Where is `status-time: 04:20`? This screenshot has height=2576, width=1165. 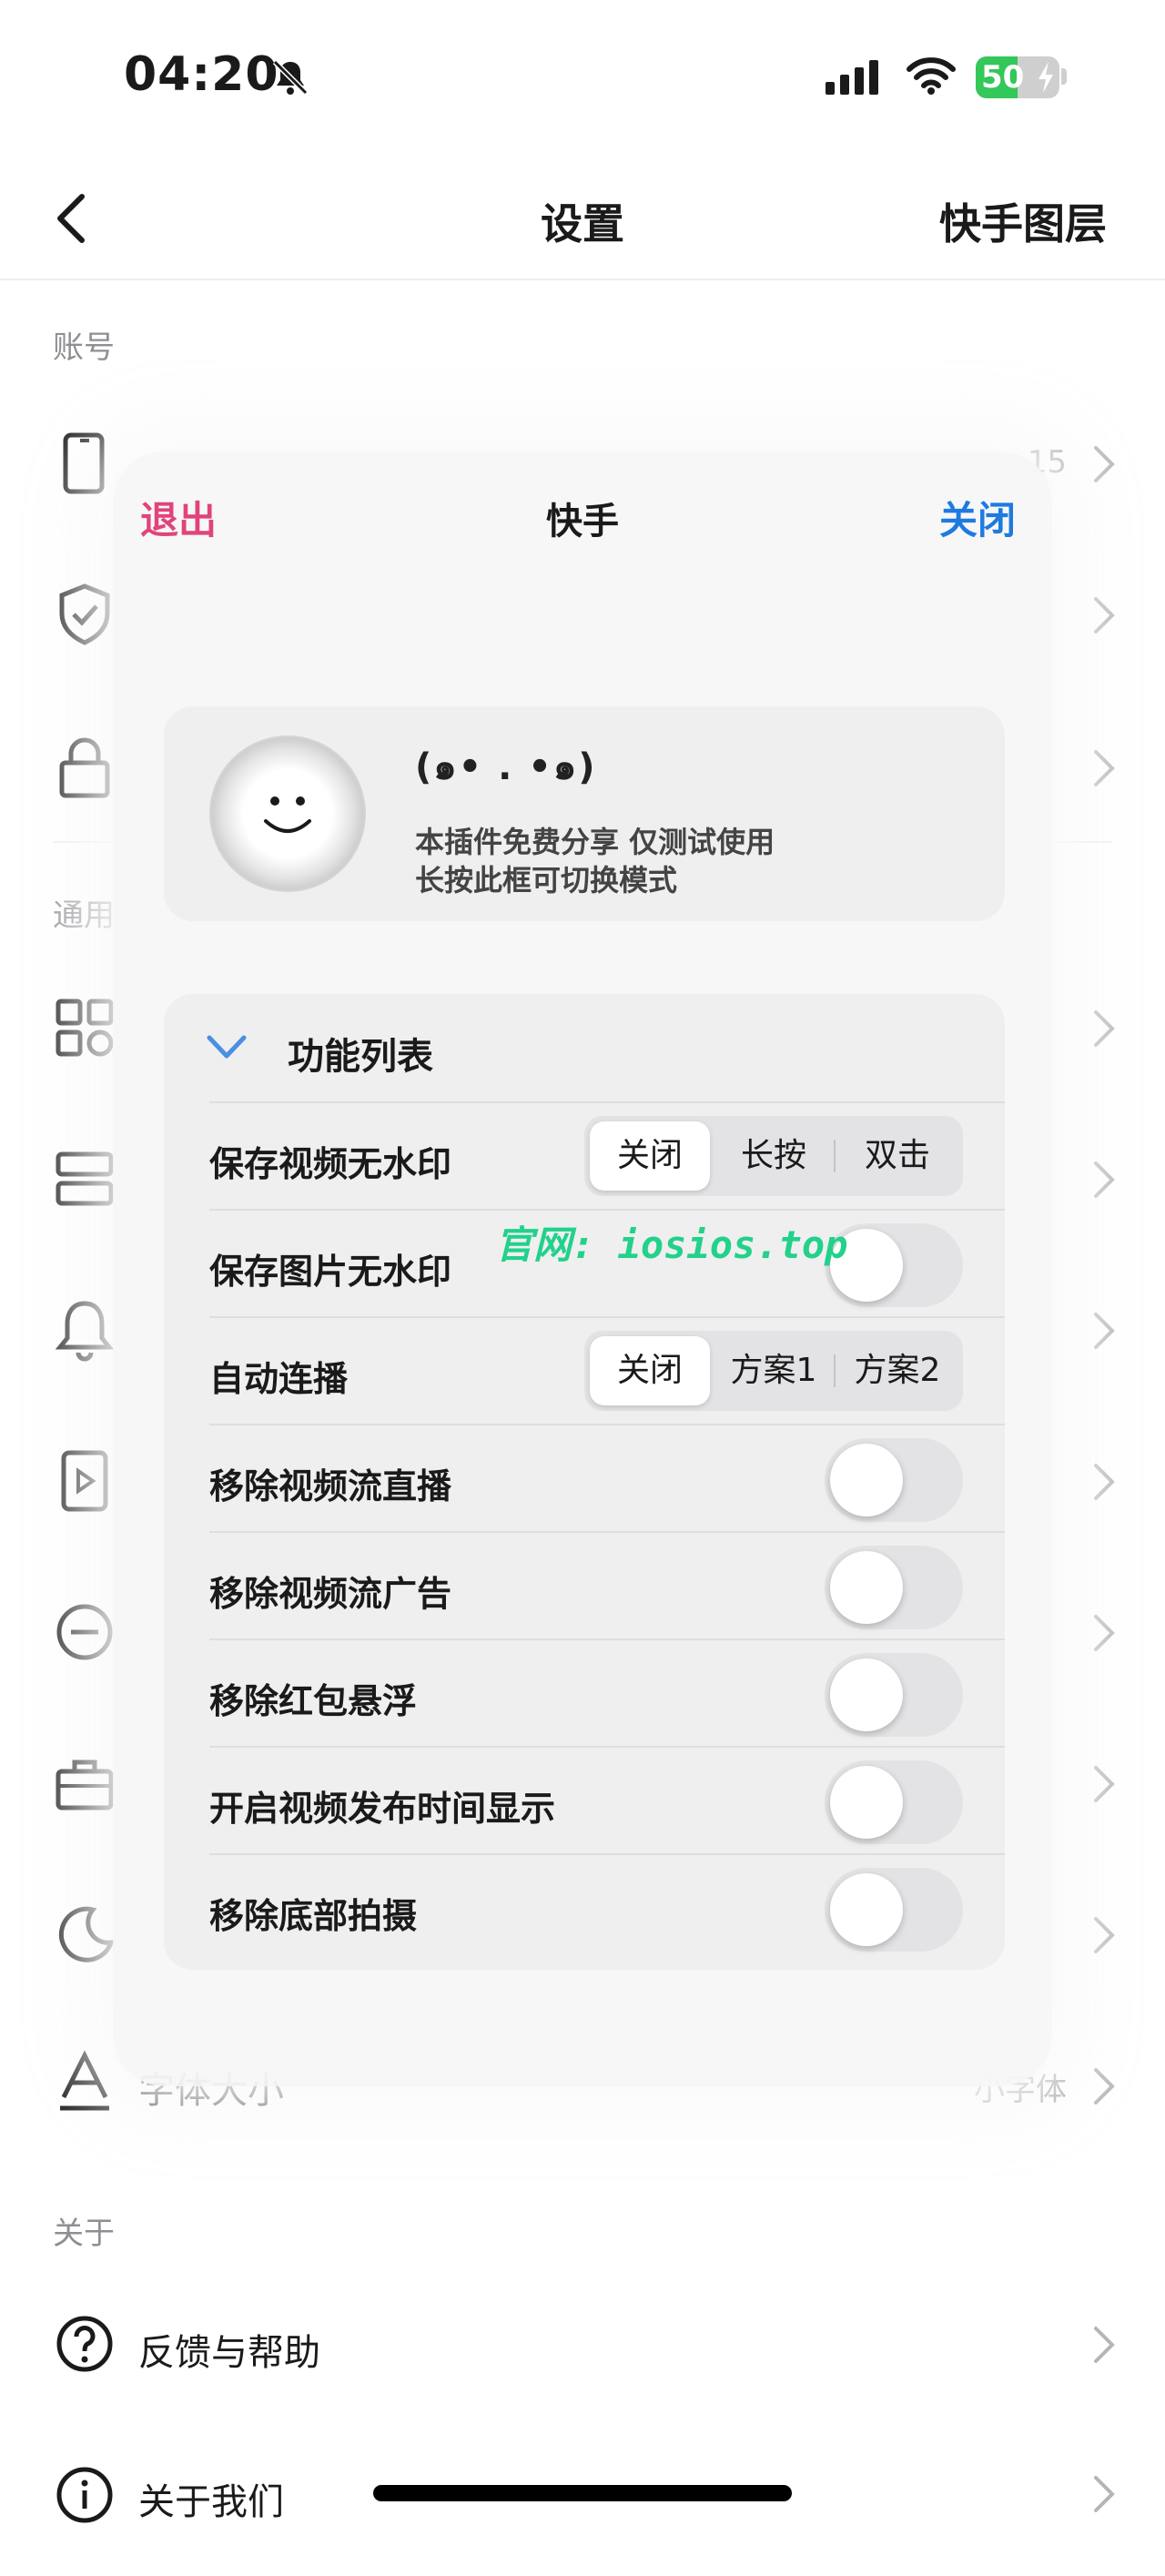 status-time: 04:20 is located at coordinates (201, 74).